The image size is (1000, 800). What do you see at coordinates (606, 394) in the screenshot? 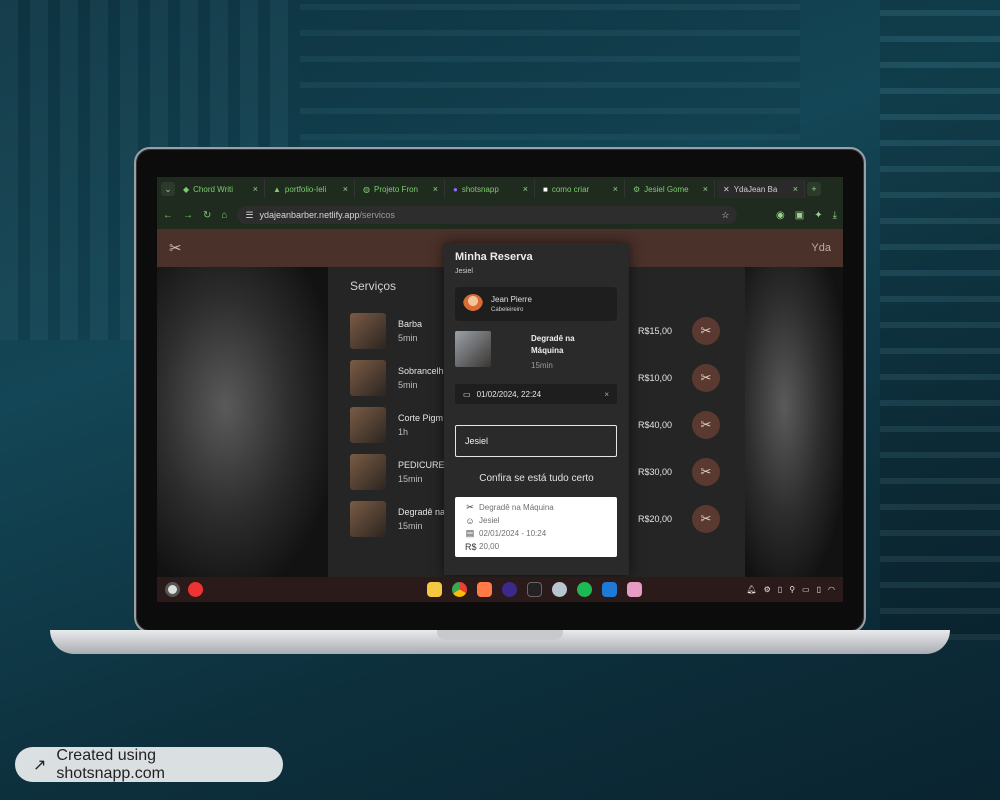
I see `clear-date-icon: ×` at bounding box center [606, 394].